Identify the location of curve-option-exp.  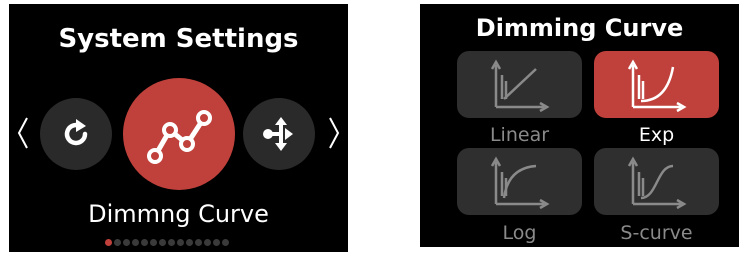
(656, 84).